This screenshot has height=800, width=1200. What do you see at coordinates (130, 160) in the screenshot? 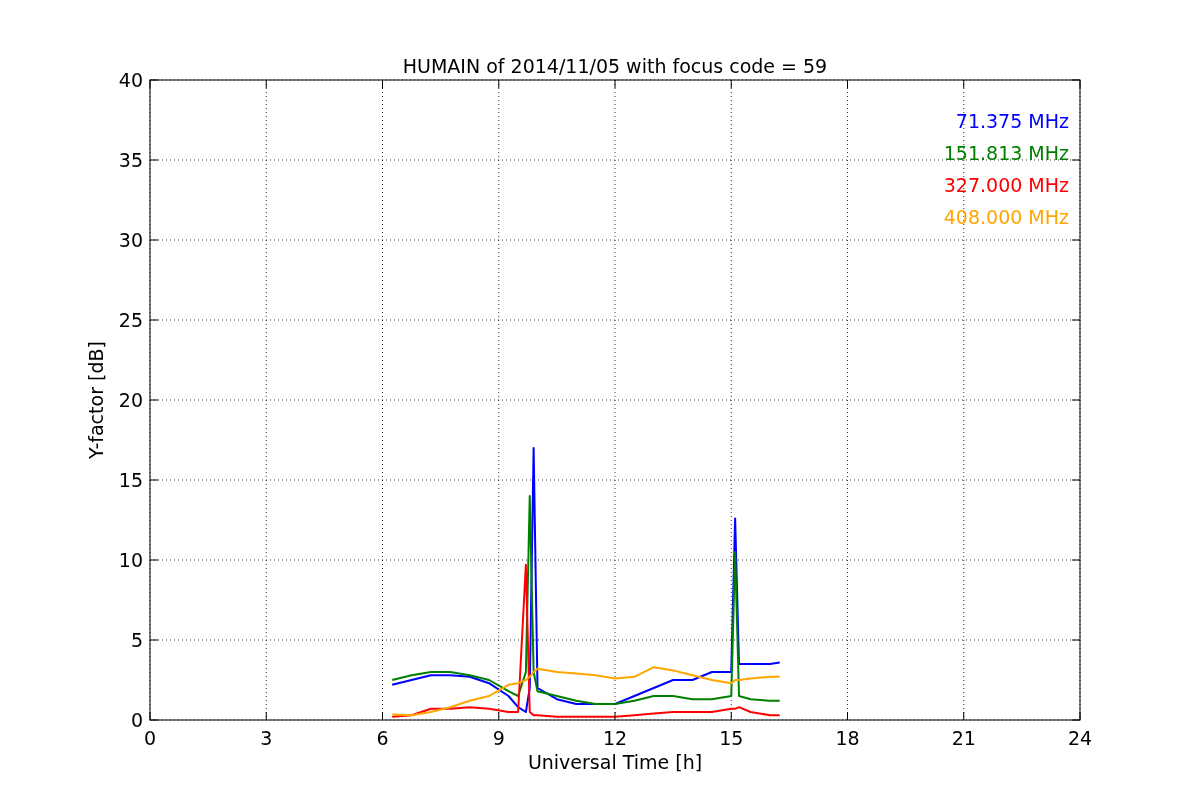
I see `tick-label: 35` at bounding box center [130, 160].